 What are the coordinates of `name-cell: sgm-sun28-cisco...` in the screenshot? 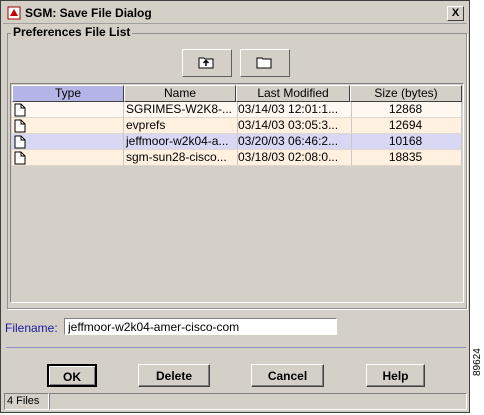 It's located at (181, 158).